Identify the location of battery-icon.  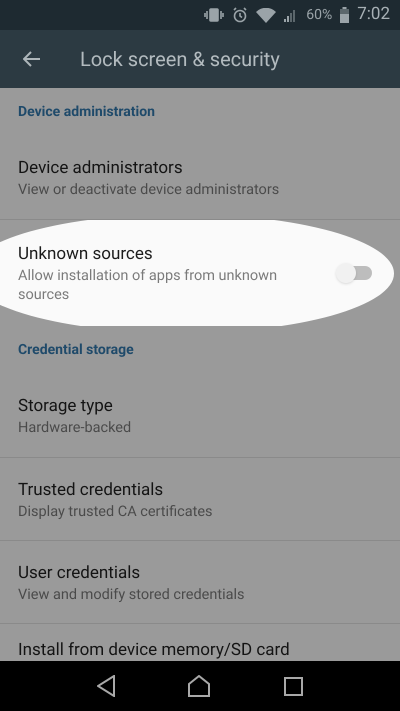
(345, 15).